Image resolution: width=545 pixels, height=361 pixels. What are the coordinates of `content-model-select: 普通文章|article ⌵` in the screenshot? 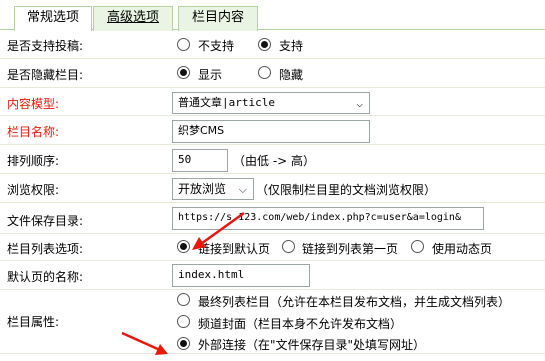 It's located at (271, 103).